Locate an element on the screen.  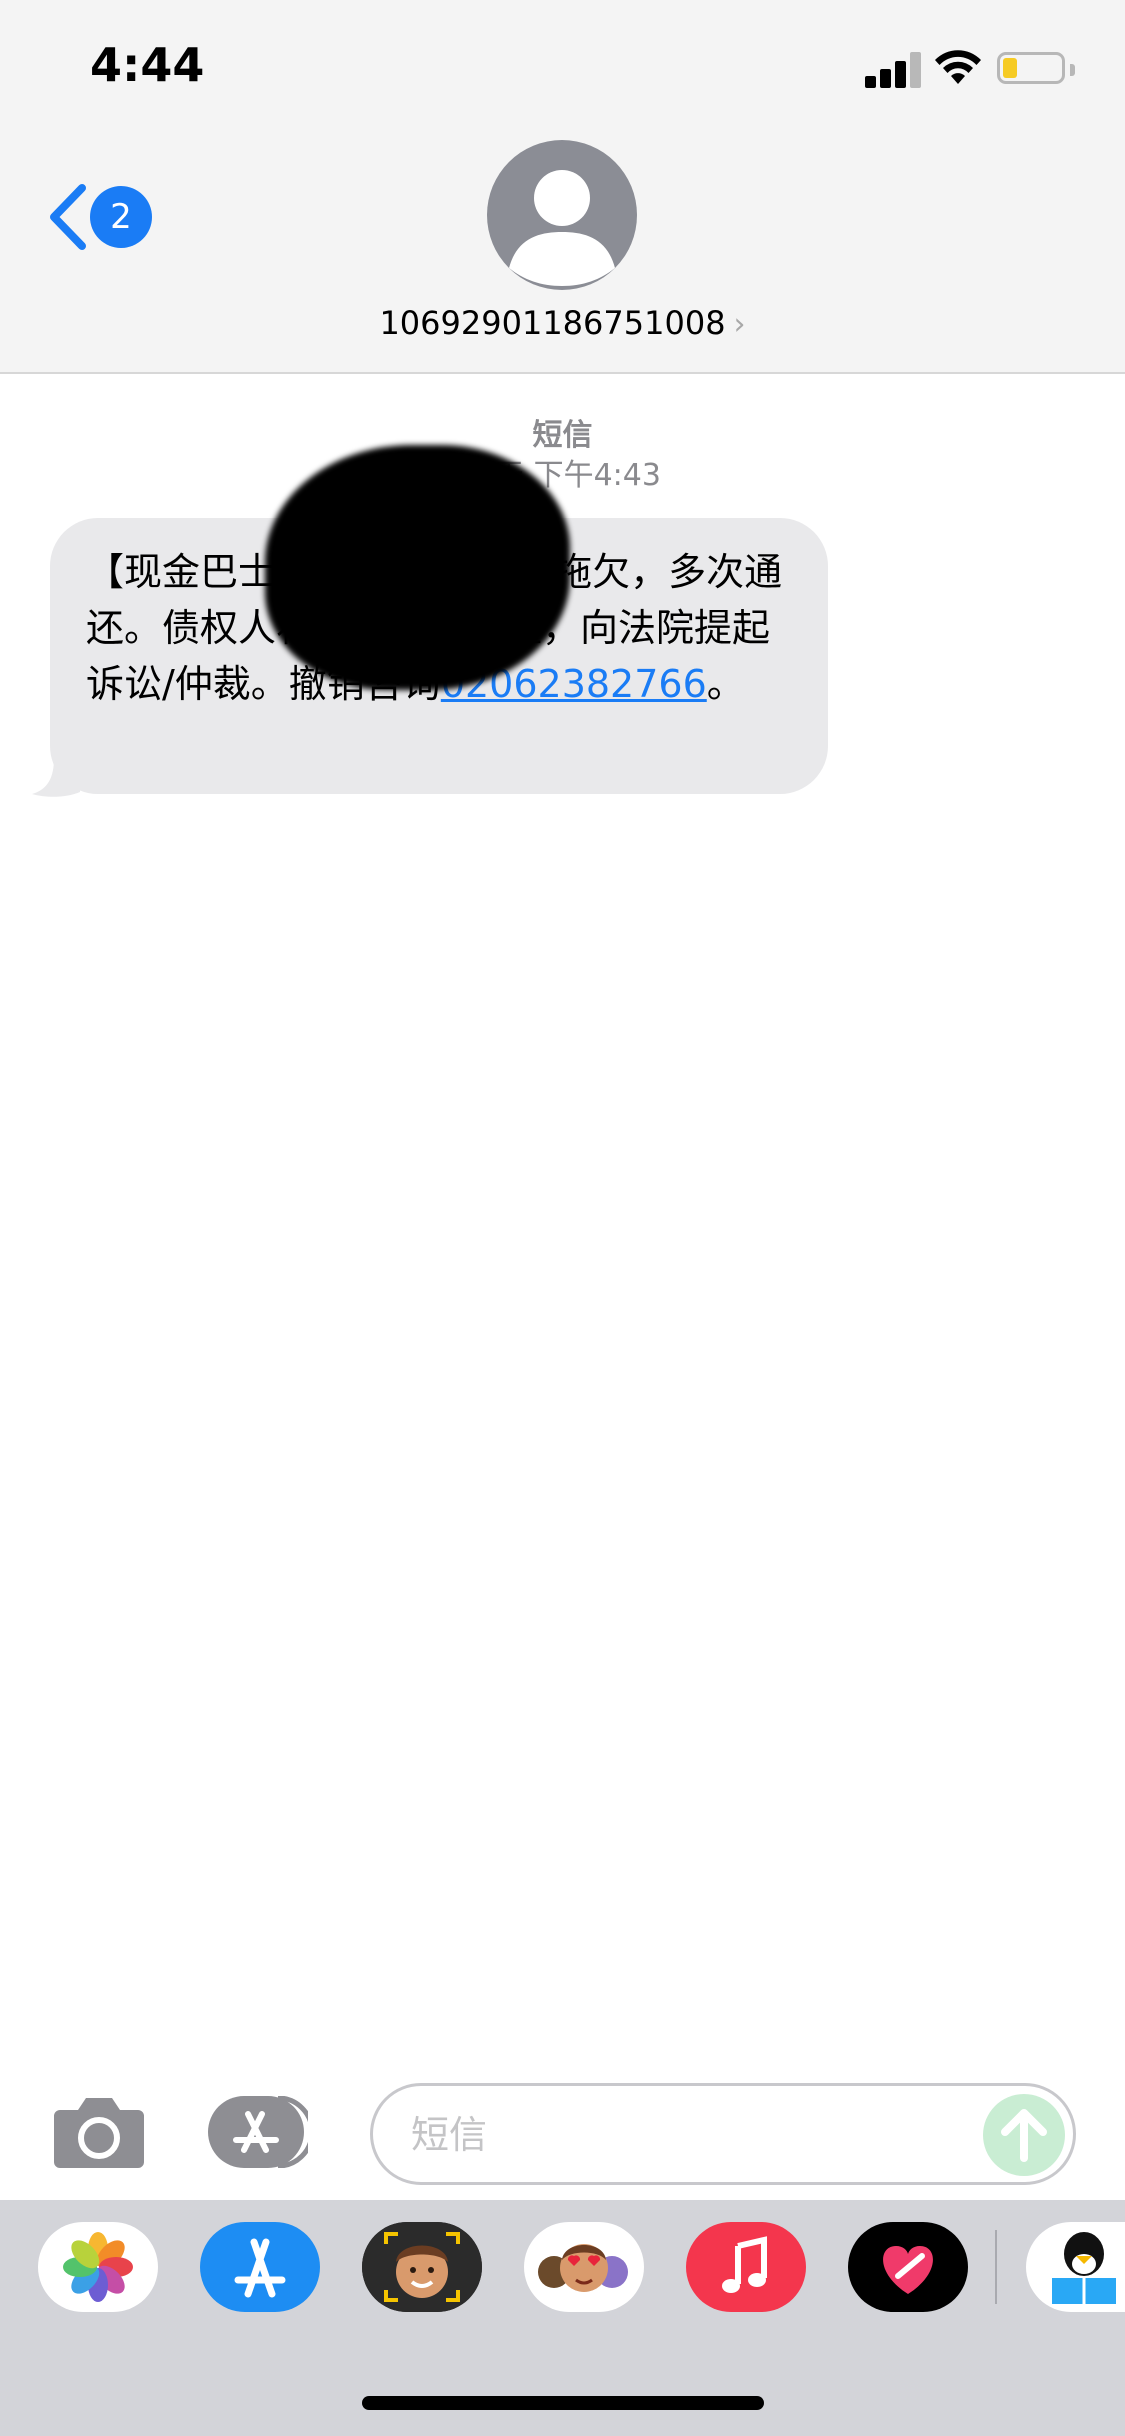
arrow-up-icon is located at coordinates (1024, 2135).